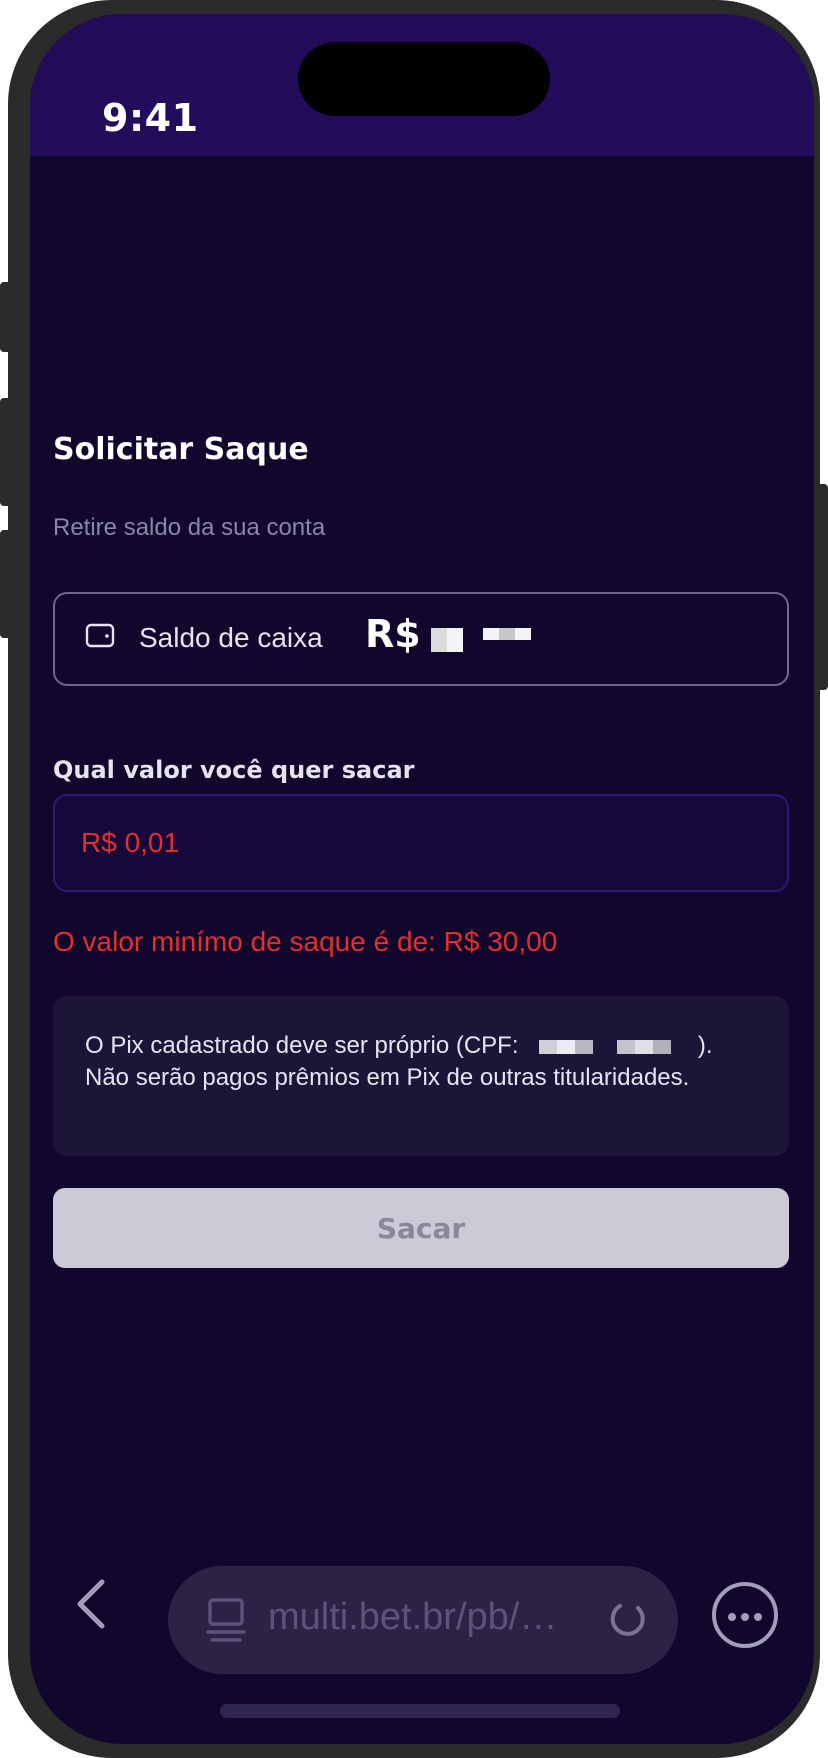 This screenshot has height=1758, width=828. What do you see at coordinates (226, 1620) in the screenshot?
I see `tabs-icon` at bounding box center [226, 1620].